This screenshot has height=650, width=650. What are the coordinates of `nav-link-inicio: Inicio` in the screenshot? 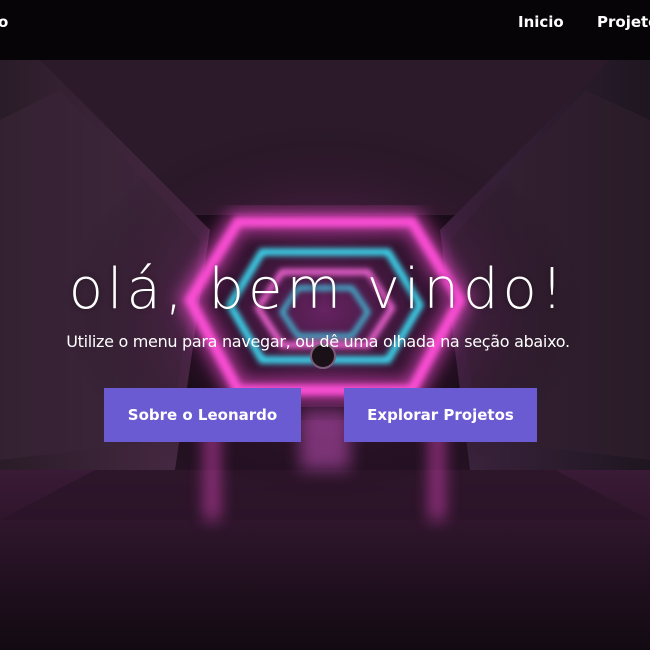 It's located at (541, 22).